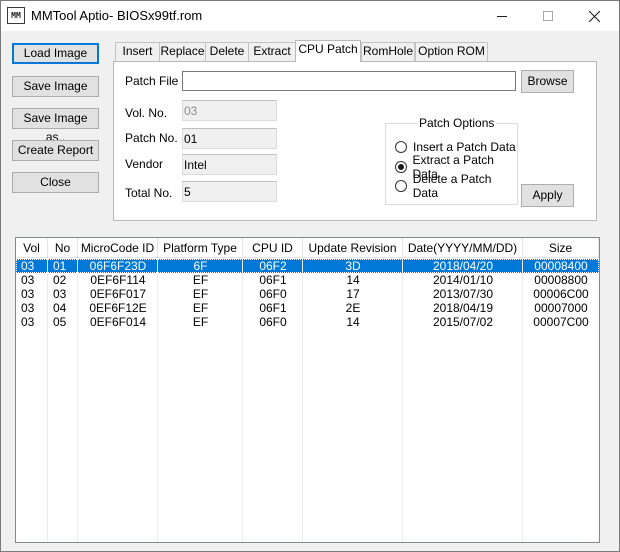 This screenshot has height=552, width=620. Describe the element at coordinates (463, 322) in the screenshot. I see `cell-date: 2015/07/02` at that location.